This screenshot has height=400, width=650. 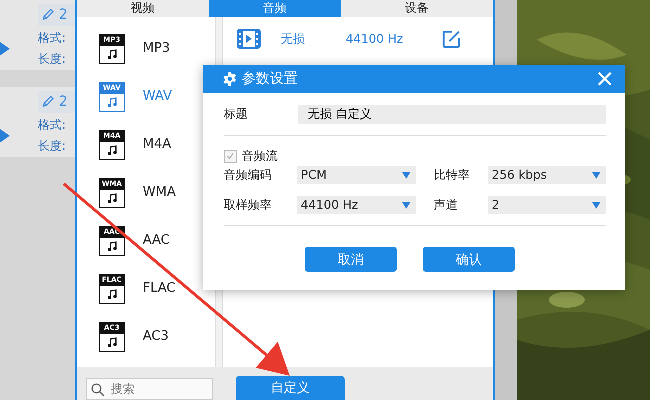 I want to click on dropdown: 256 kbps, so click(x=547, y=175).